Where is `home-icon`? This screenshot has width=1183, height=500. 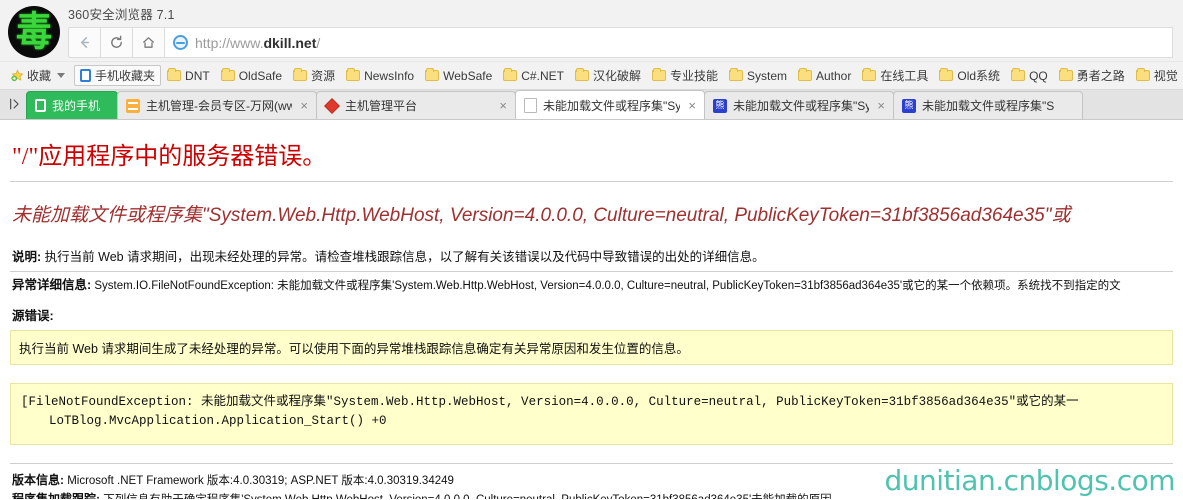 home-icon is located at coordinates (148, 42).